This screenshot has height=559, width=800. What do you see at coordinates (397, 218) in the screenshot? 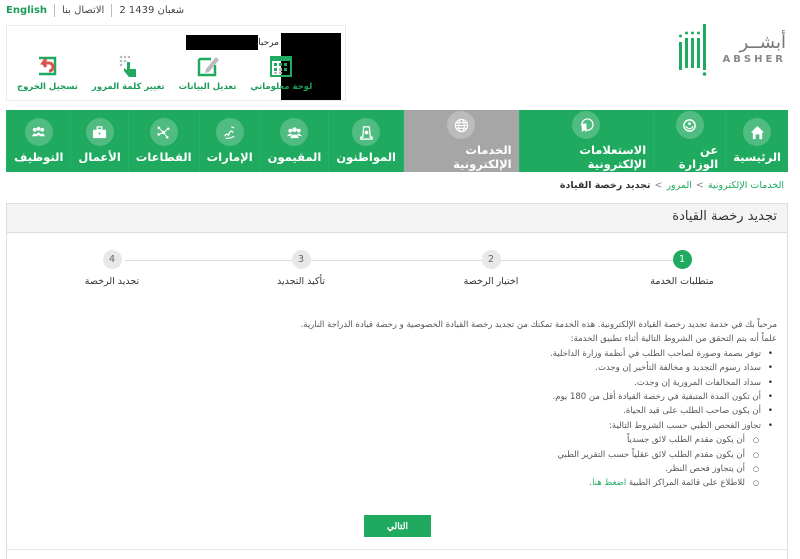
I see `page-title: تجديد رخصة القيادة` at bounding box center [397, 218].